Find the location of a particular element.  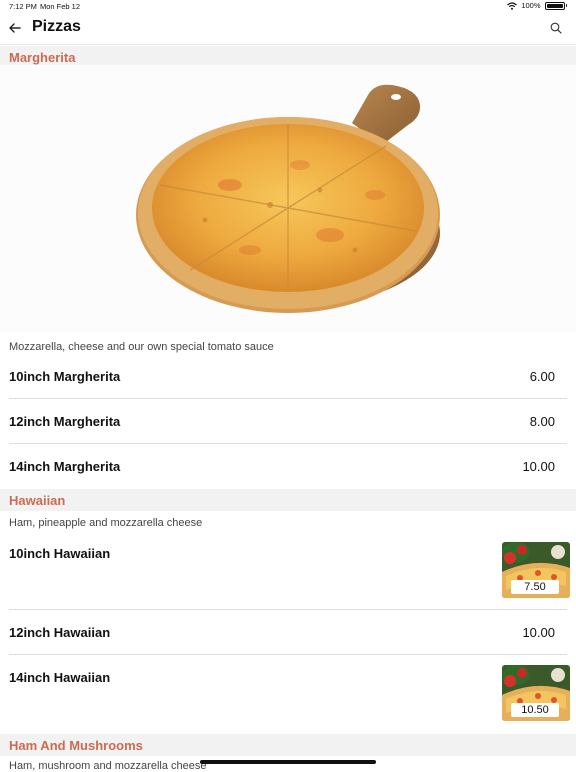

page-title: Pizzas is located at coordinates (56, 26).